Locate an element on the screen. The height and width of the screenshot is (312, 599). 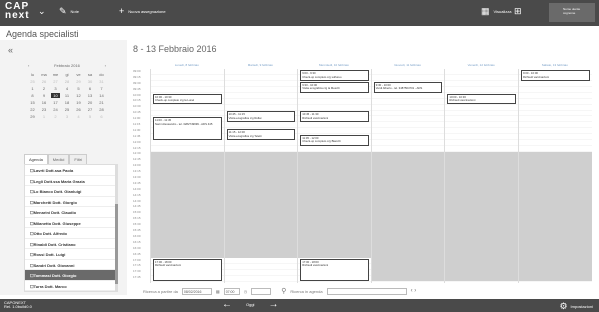
mini-day: 15 is located at coordinates (32, 102).